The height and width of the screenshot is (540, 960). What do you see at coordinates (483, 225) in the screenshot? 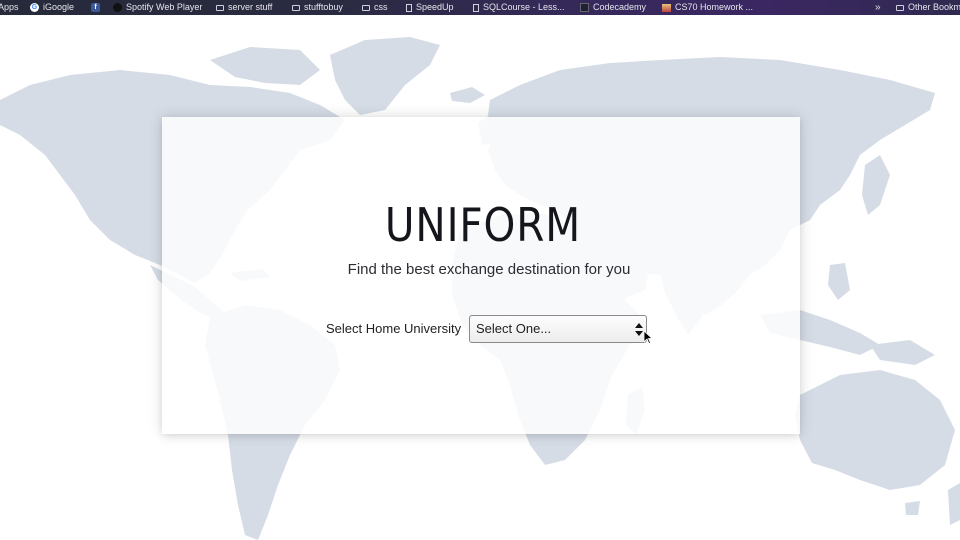
I see `page-title: UNIFORM` at bounding box center [483, 225].